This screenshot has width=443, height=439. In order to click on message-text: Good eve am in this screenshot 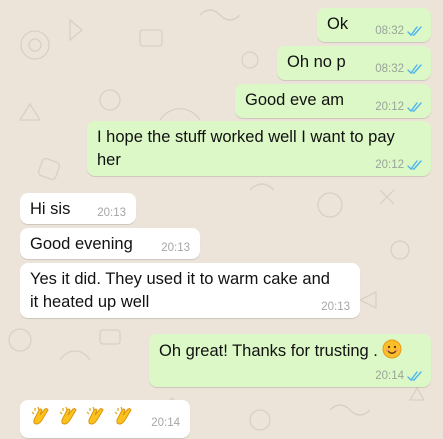, I will do `click(295, 100)`.